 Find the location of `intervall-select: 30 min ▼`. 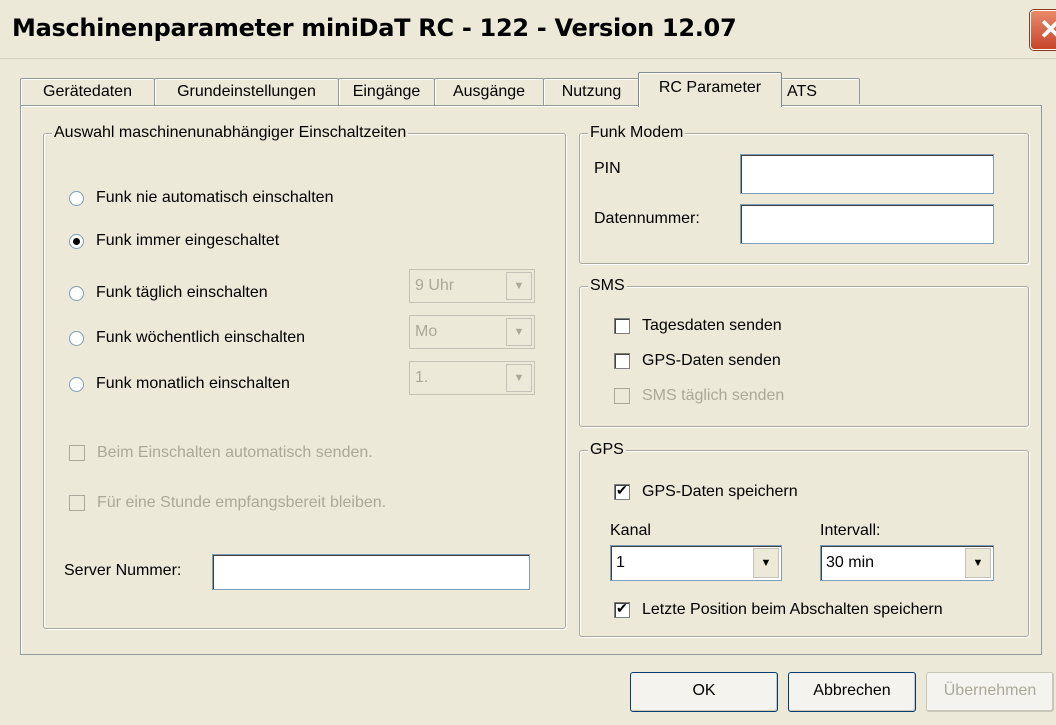

intervall-select: 30 min ▼ is located at coordinates (907, 563).